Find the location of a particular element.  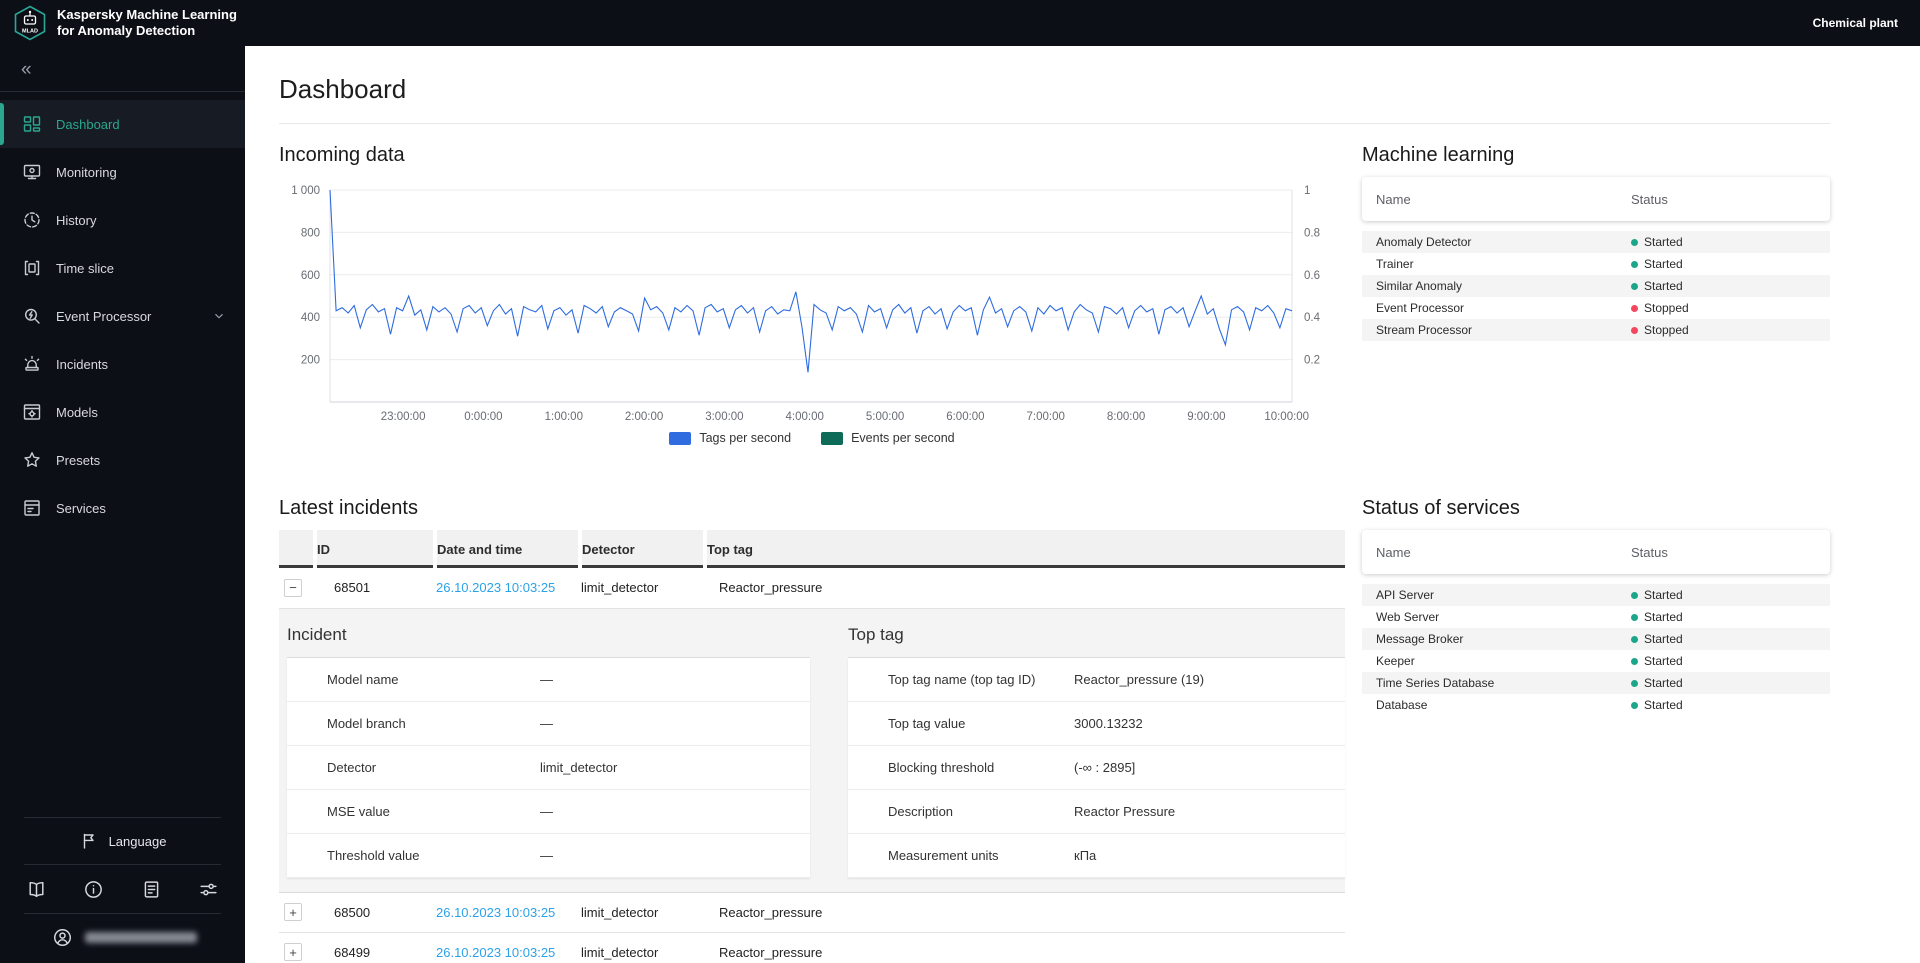

chevron-down-icon is located at coordinates (219, 316).